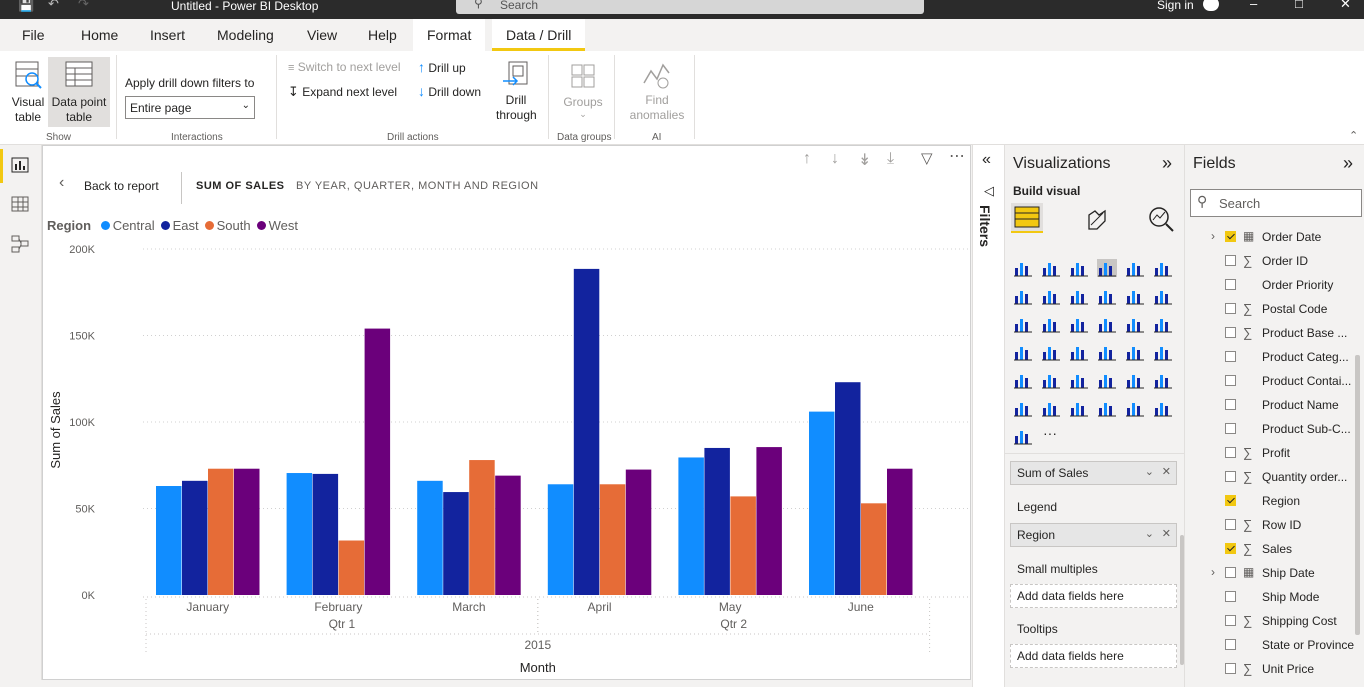  I want to click on save-icon: 💾, so click(26, 6).